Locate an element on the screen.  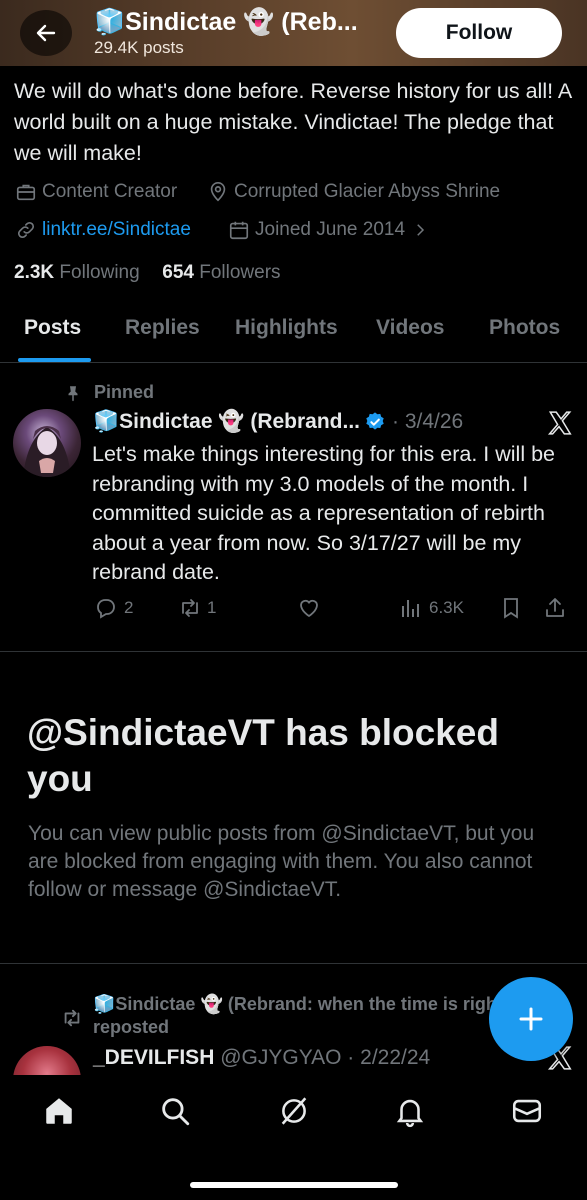
tabs-divider is located at coordinates (293, 362).